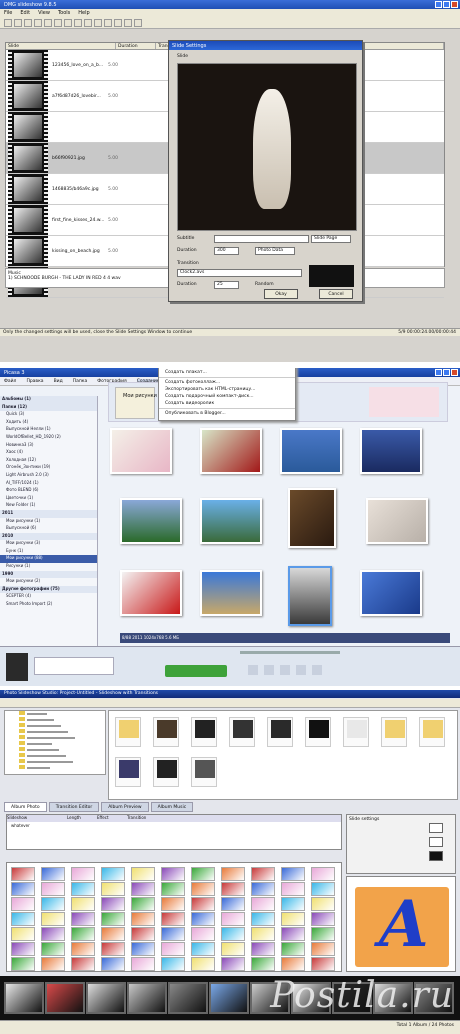  Describe the element at coordinates (436, 856) in the screenshot. I see `background-swatch` at that location.